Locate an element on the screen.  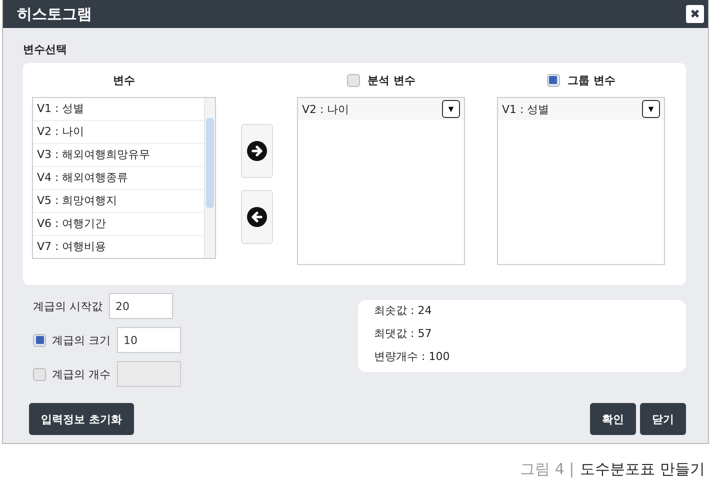
remove-button is located at coordinates (257, 217).